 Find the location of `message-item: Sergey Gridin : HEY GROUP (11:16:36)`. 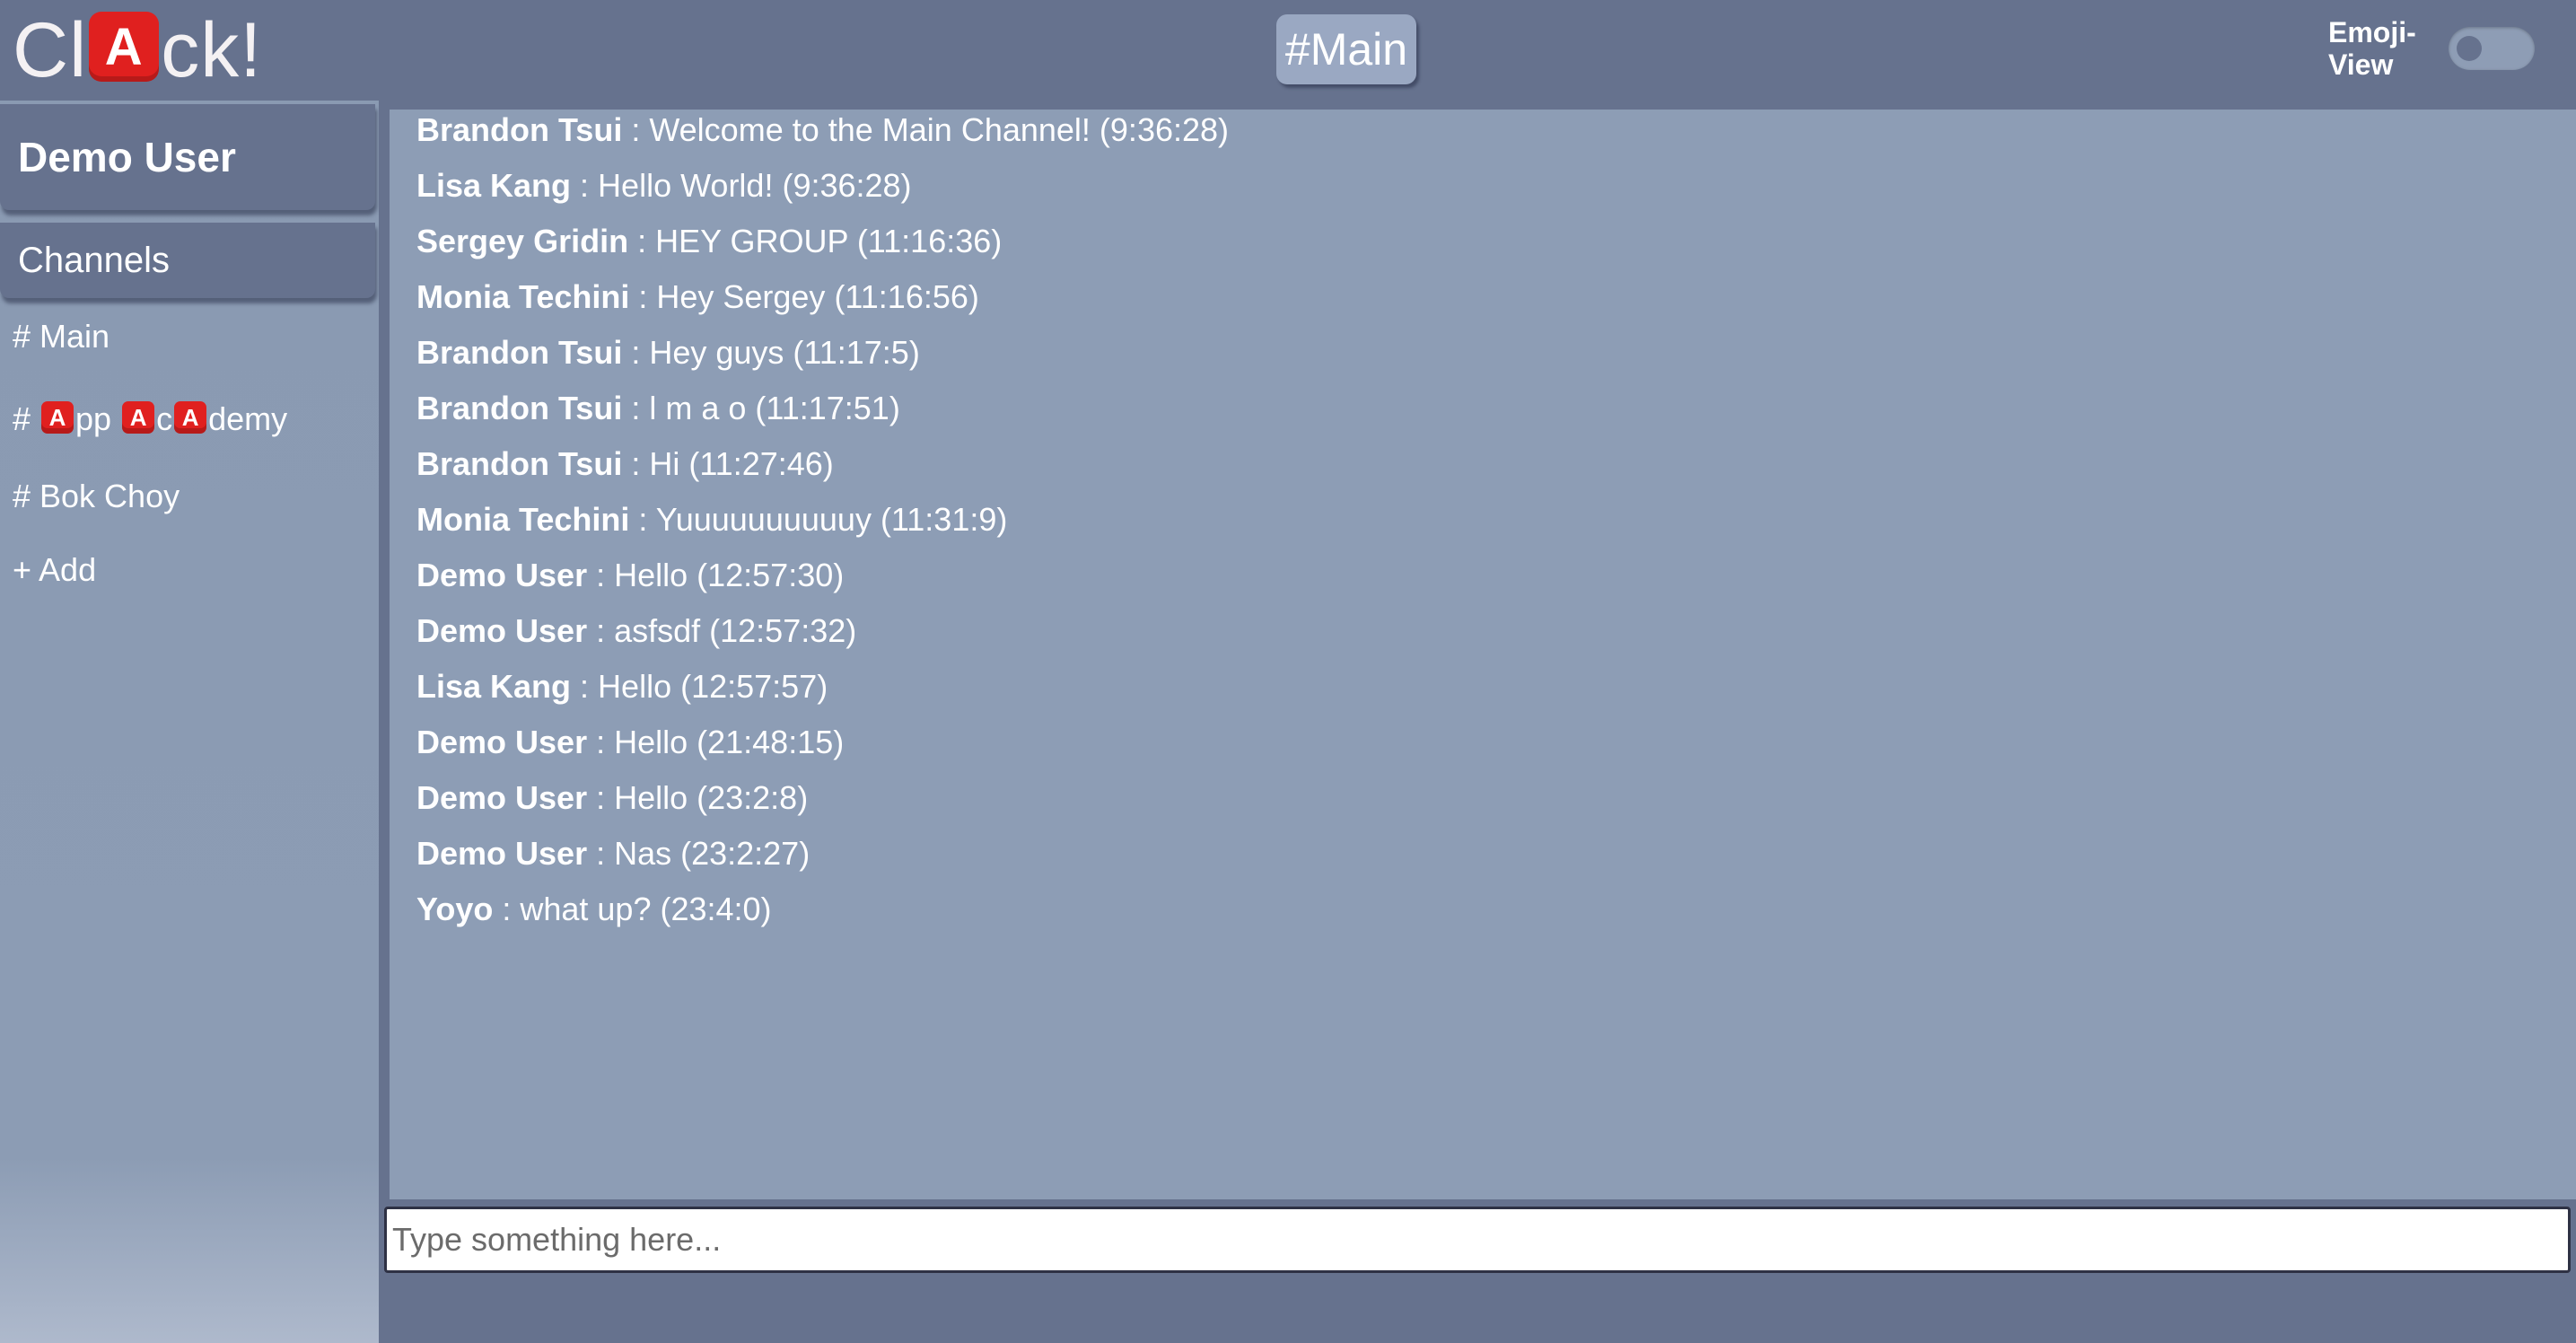

message-item: Sergey Gridin : HEY GROUP (11:16:36) is located at coordinates (709, 241).